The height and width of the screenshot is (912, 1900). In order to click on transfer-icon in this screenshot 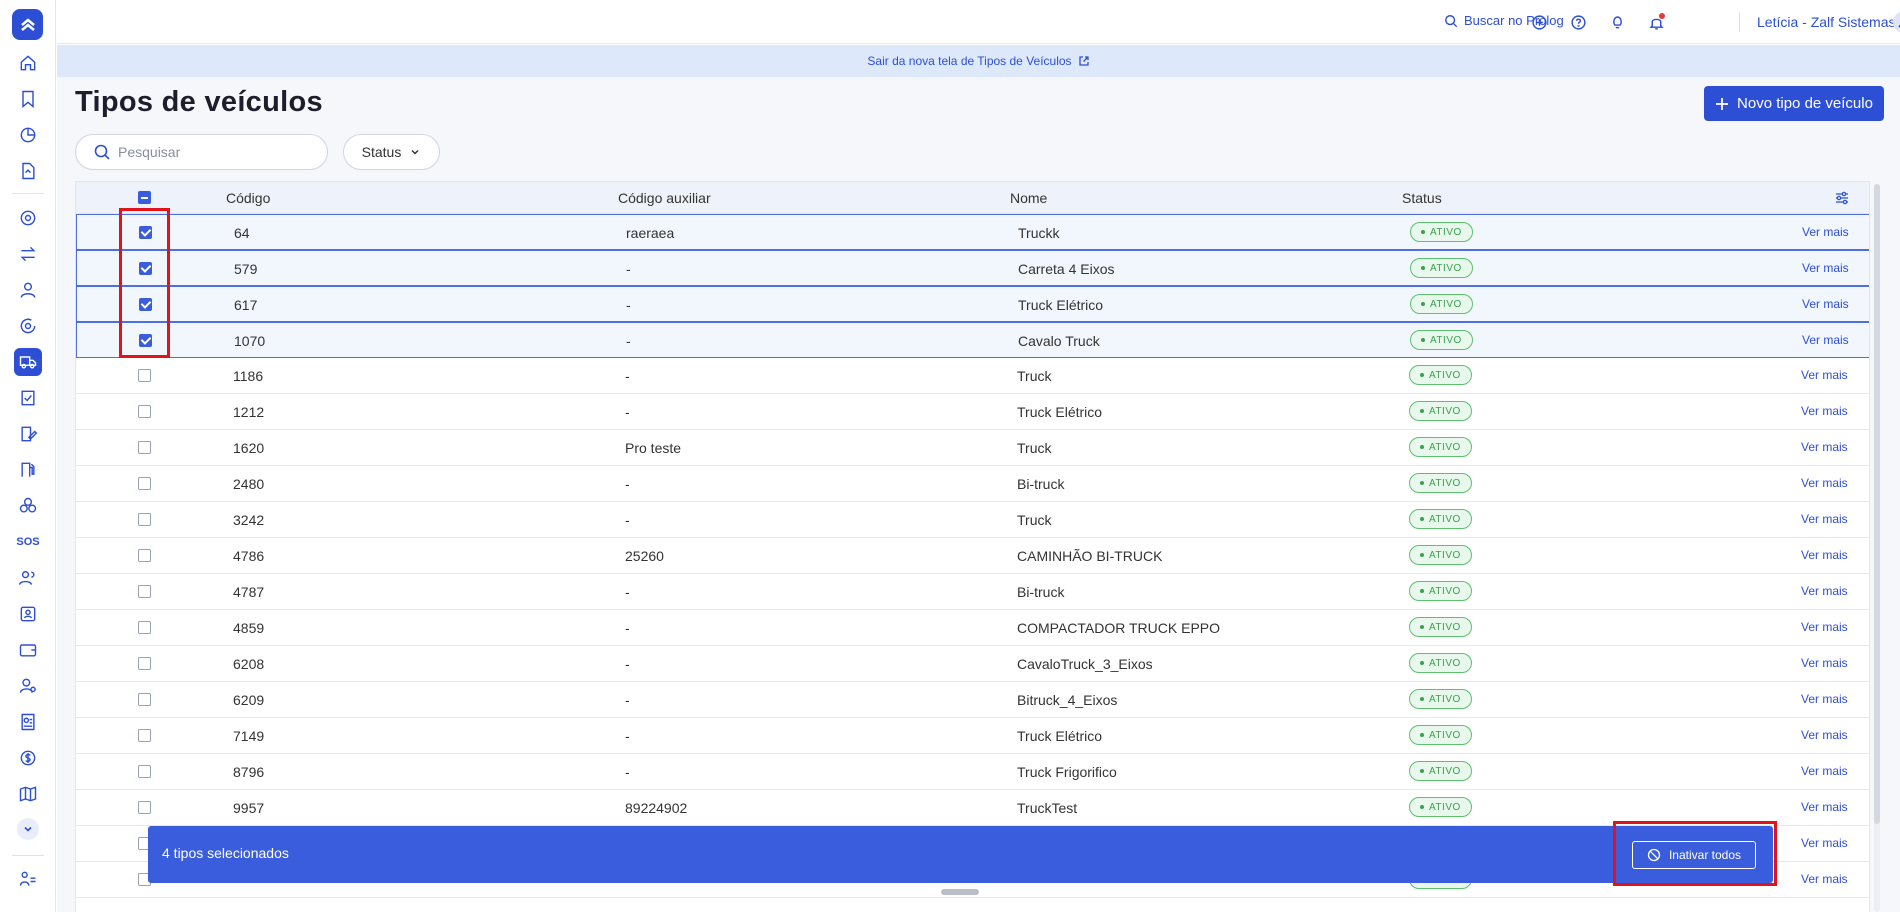, I will do `click(28, 254)`.